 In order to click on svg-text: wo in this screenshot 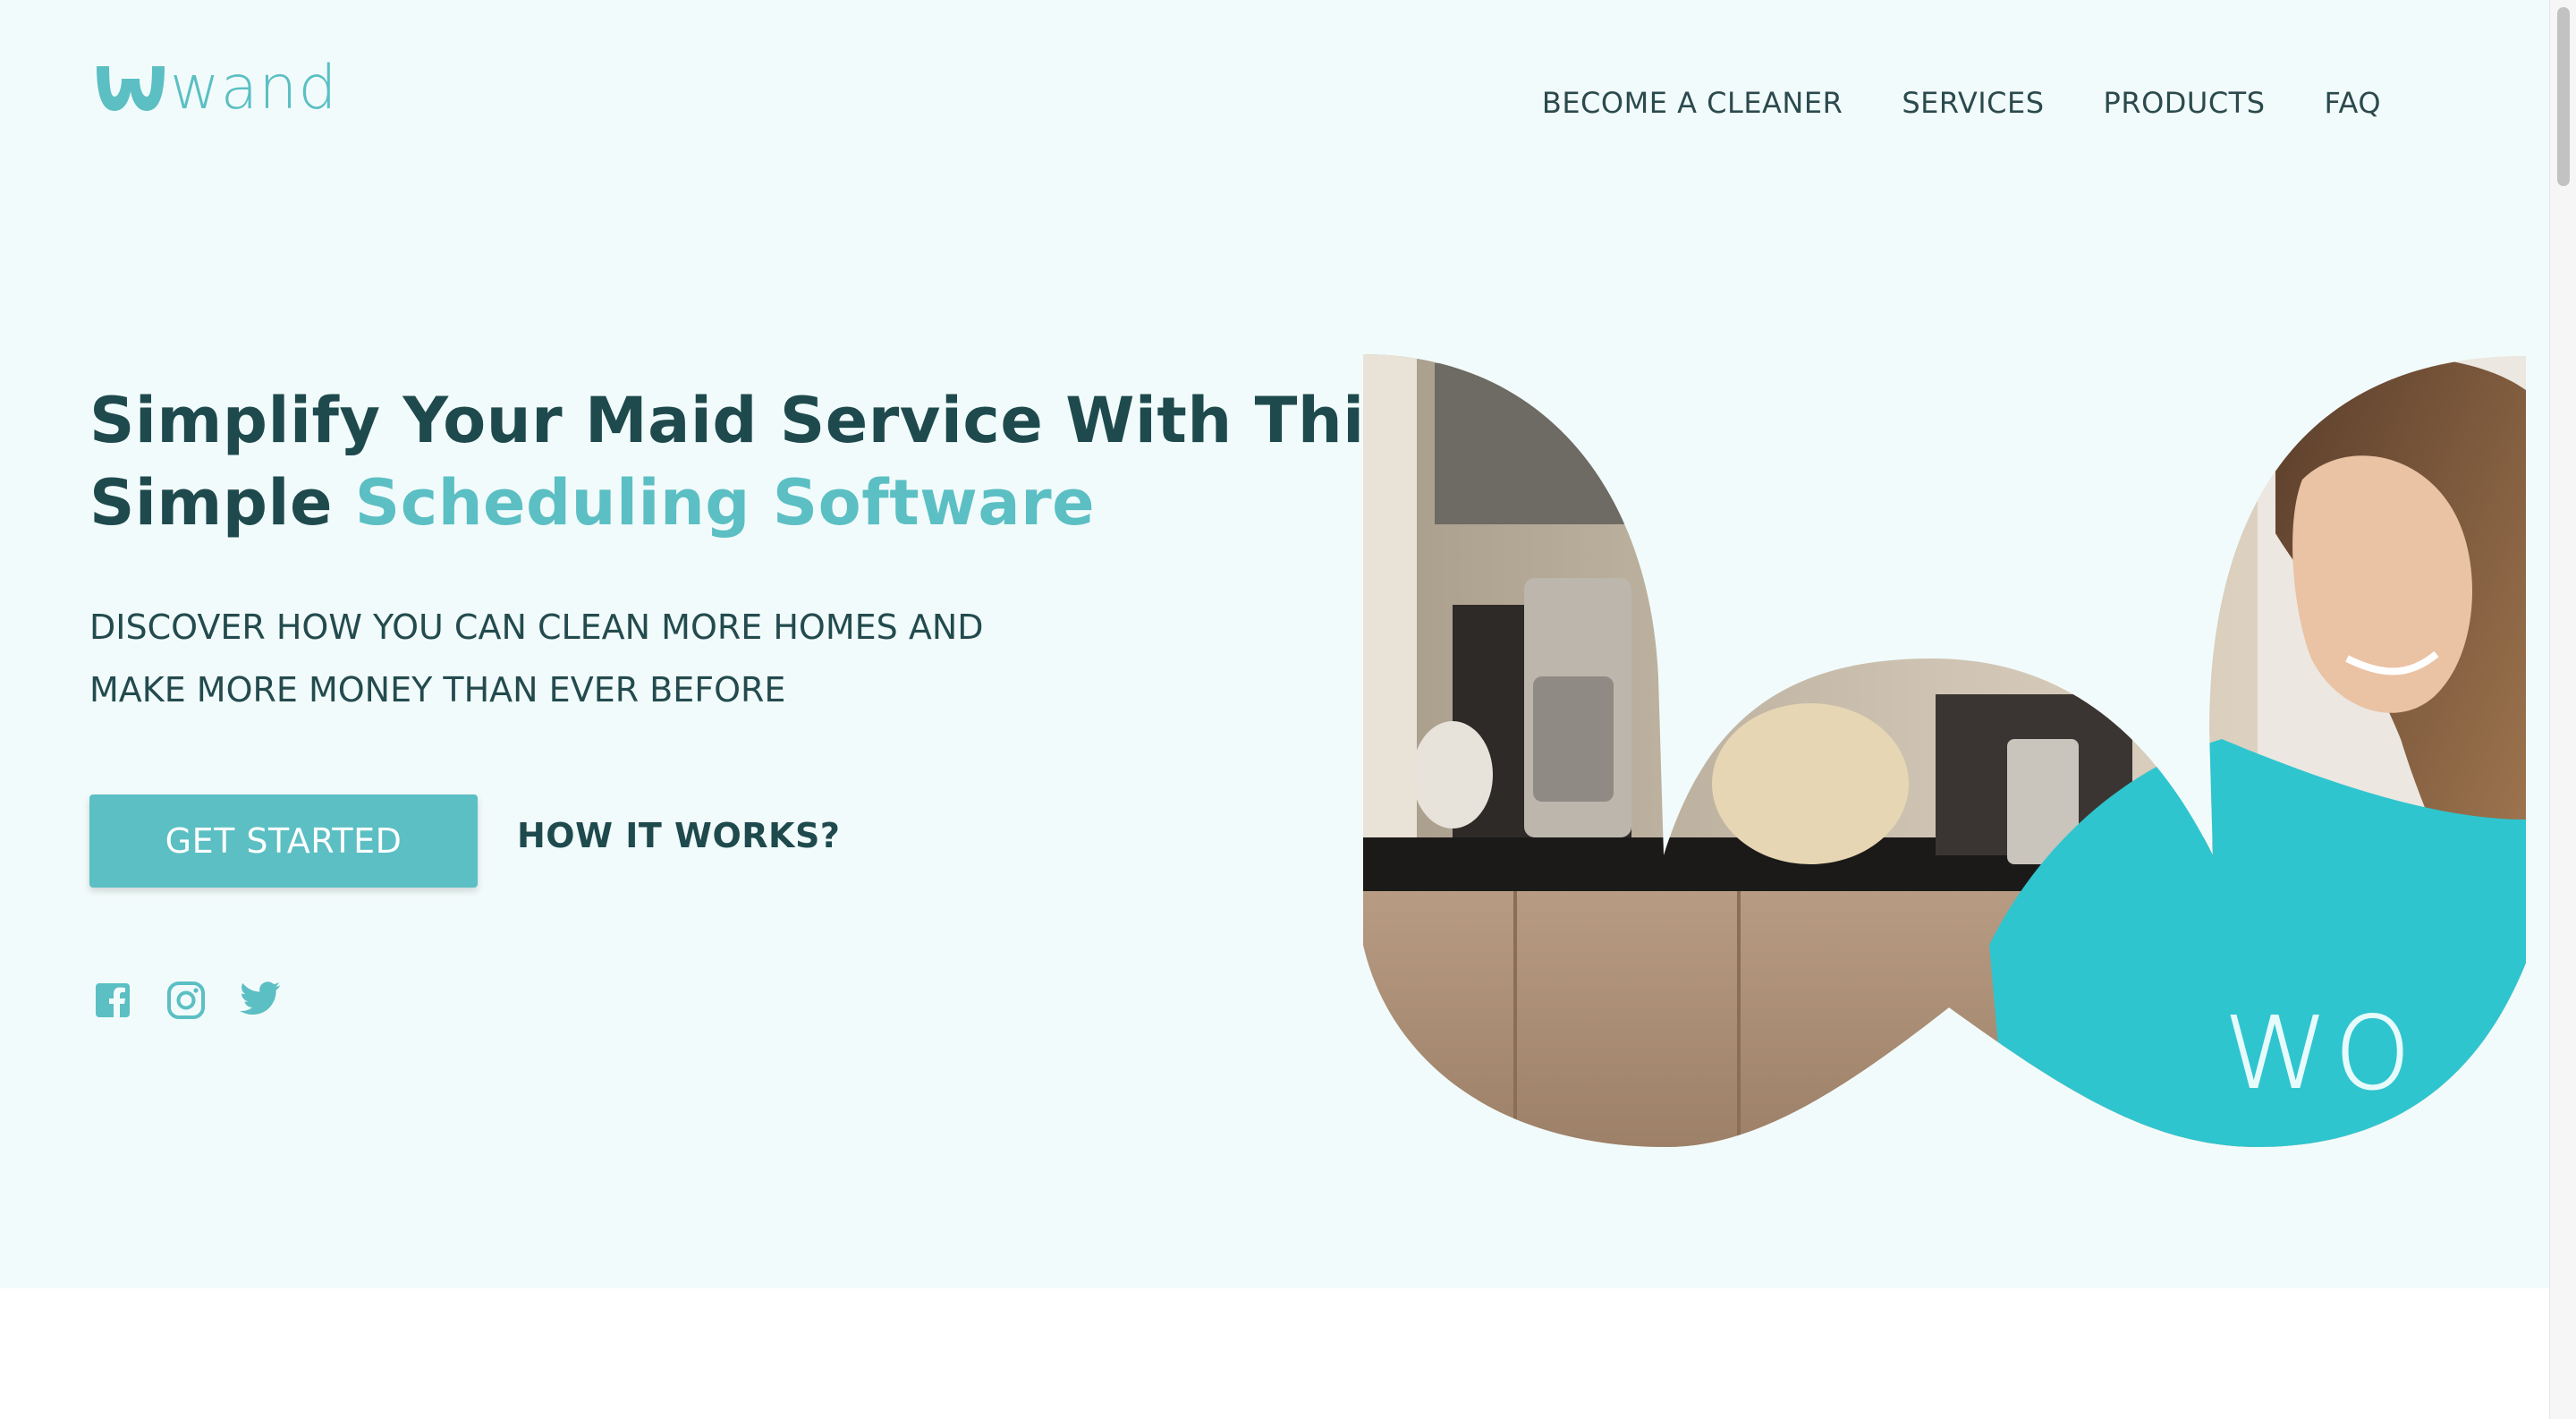, I will do `click(2317, 1042)`.